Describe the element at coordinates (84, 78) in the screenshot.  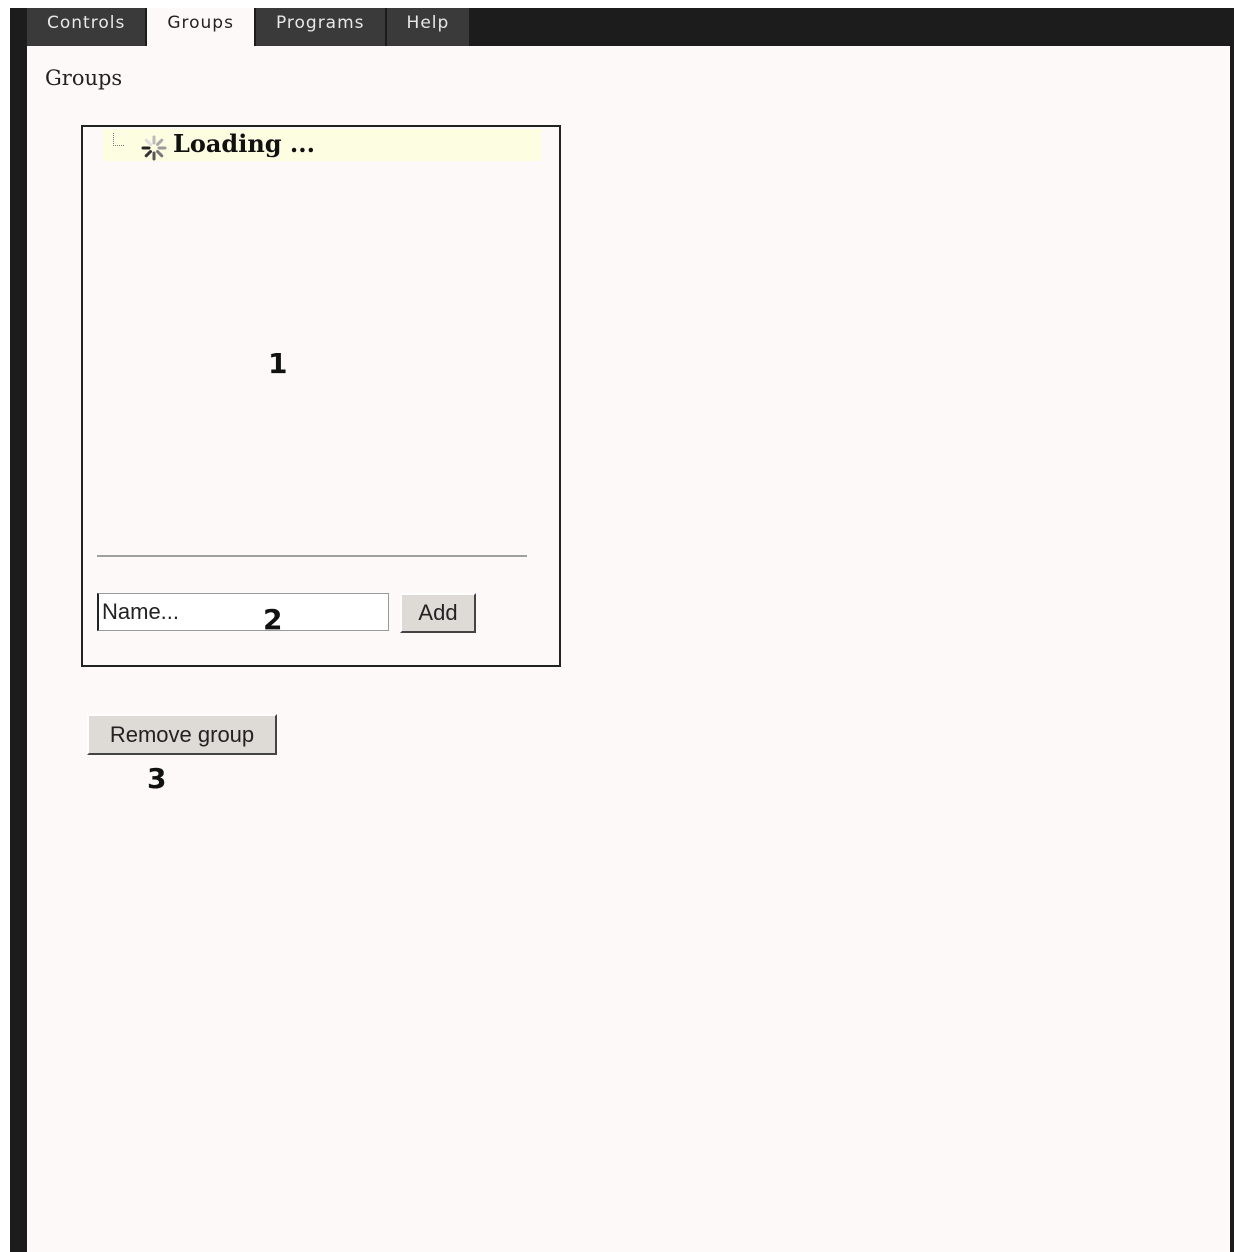
I see `page-title: Groups` at that location.